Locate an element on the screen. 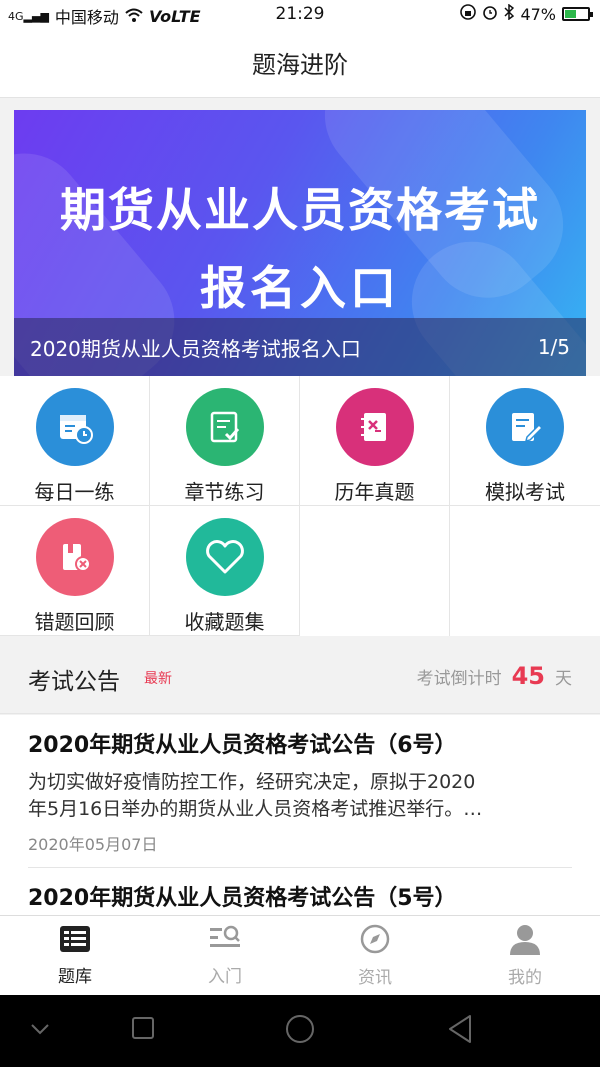 This screenshot has width=600, height=1067. banner-headline: 期货从业人员资格考试 is located at coordinates (300, 210).